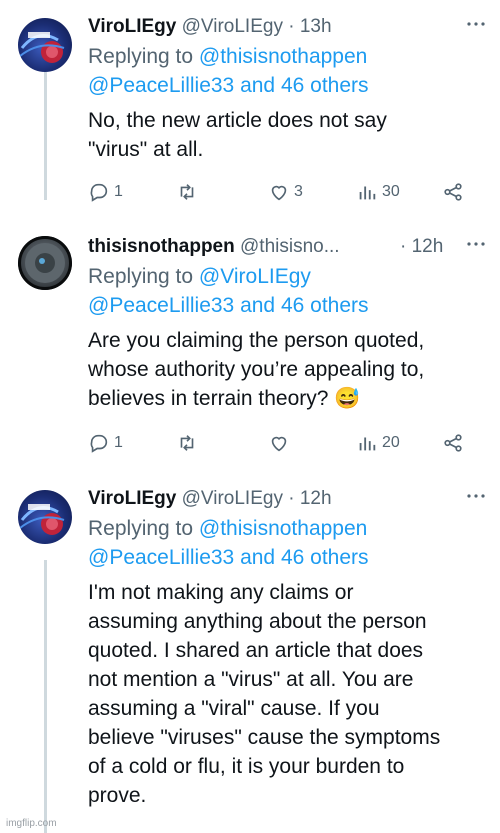 The width and height of the screenshot is (500, 833). I want to click on views-count: 20, so click(391, 442).